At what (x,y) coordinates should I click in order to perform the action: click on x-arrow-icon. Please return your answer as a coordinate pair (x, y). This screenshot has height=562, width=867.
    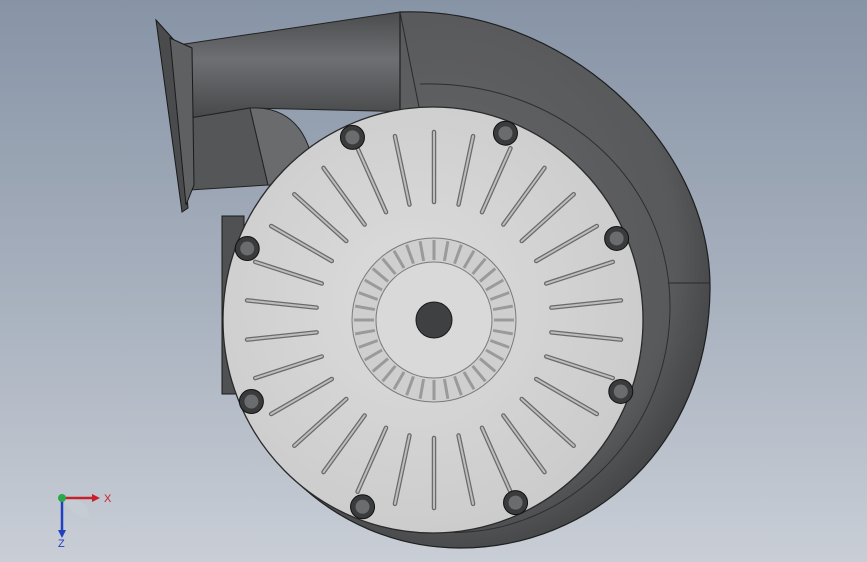
    Looking at the image, I should click on (96, 498).